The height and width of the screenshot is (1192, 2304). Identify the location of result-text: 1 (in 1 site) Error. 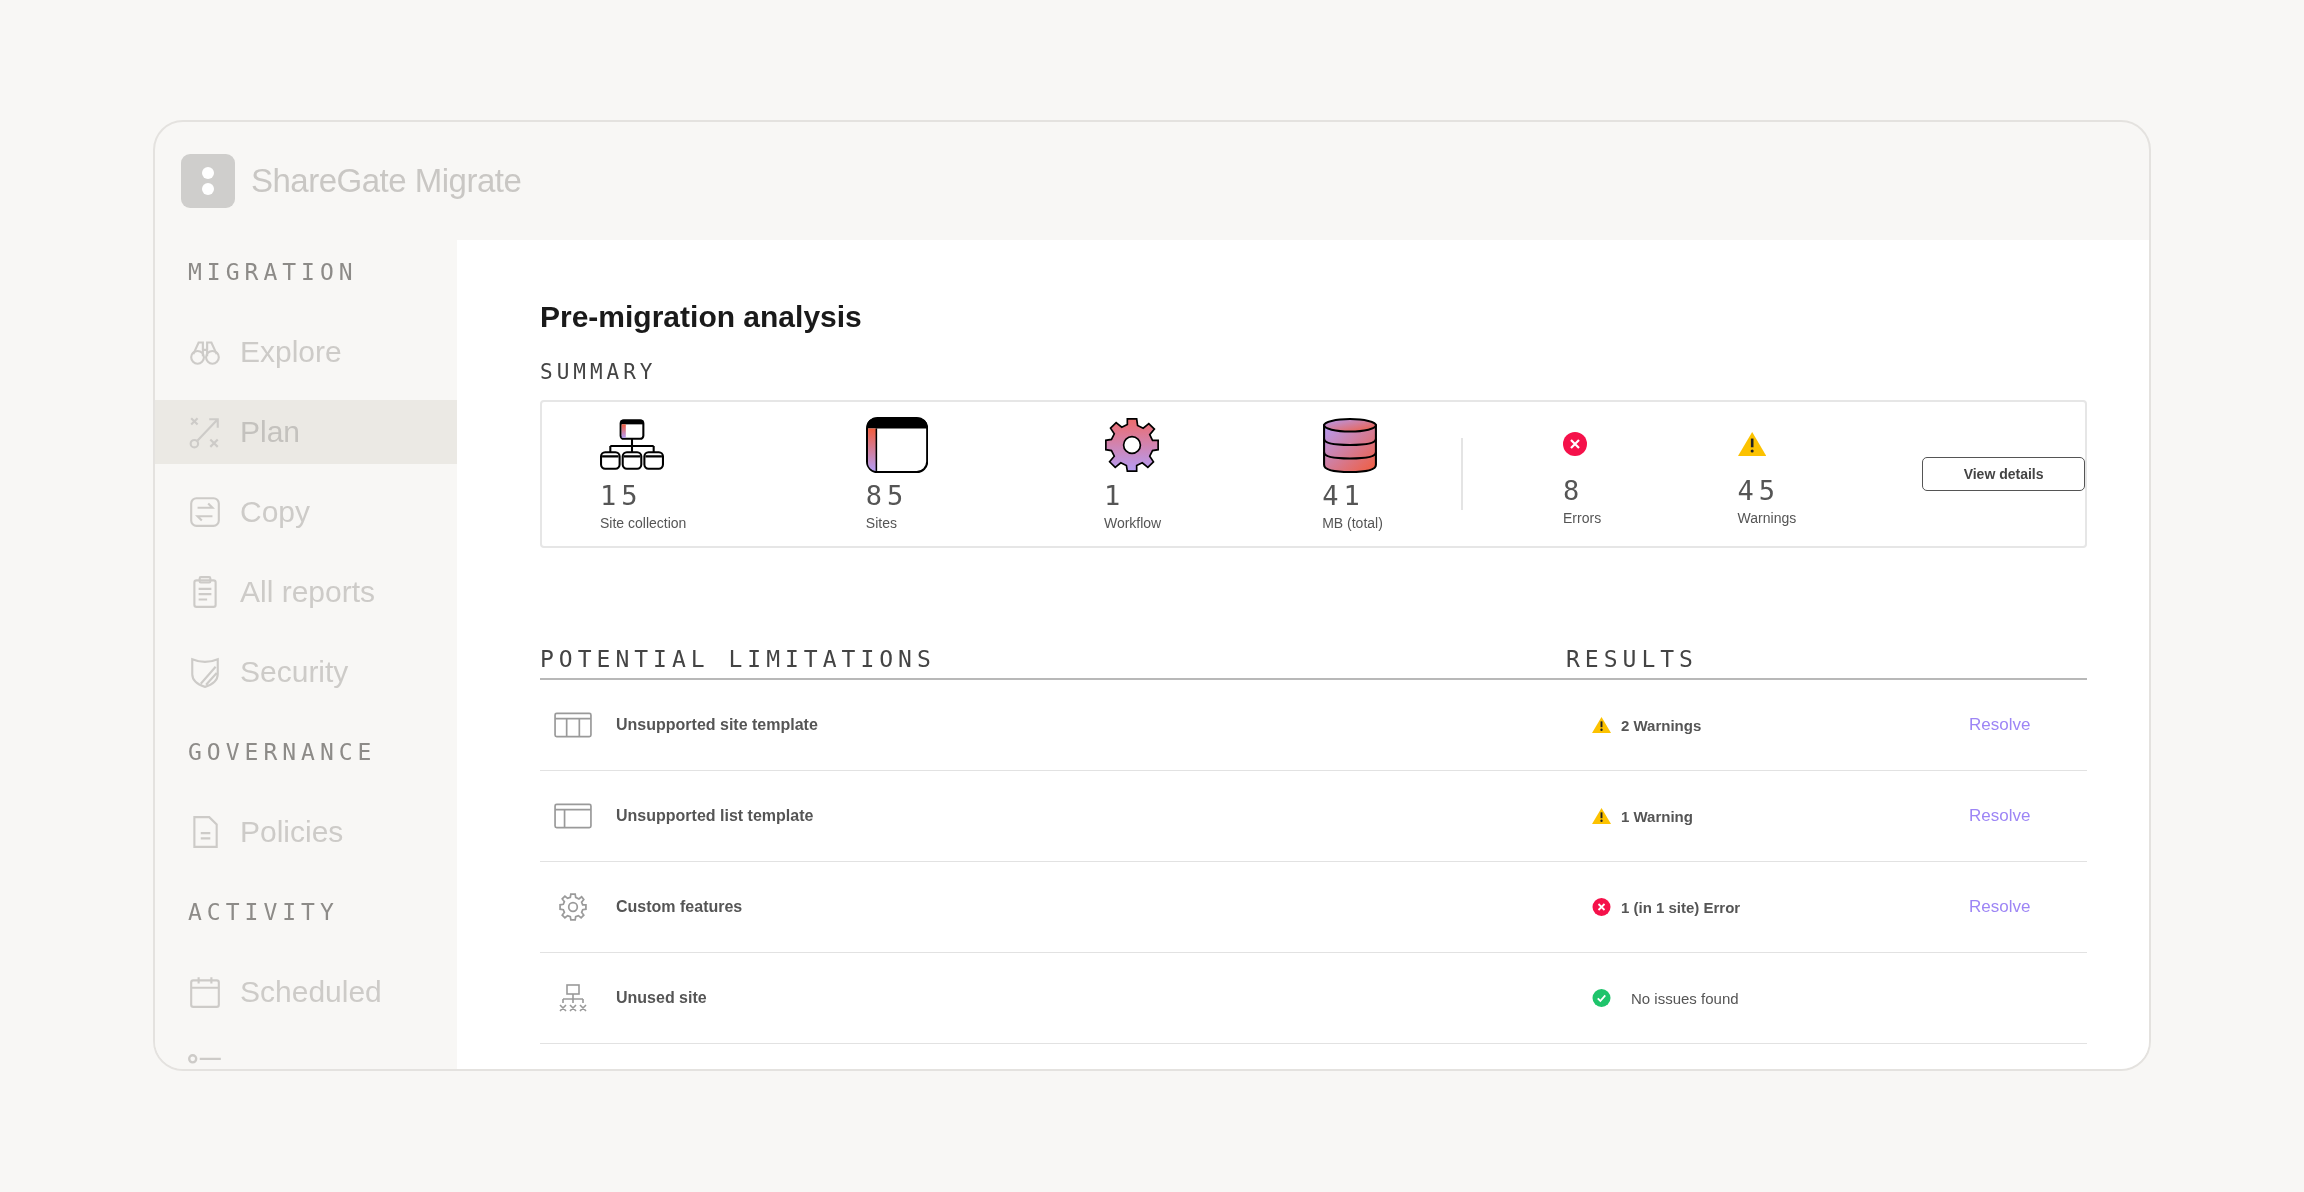
(1681, 907).